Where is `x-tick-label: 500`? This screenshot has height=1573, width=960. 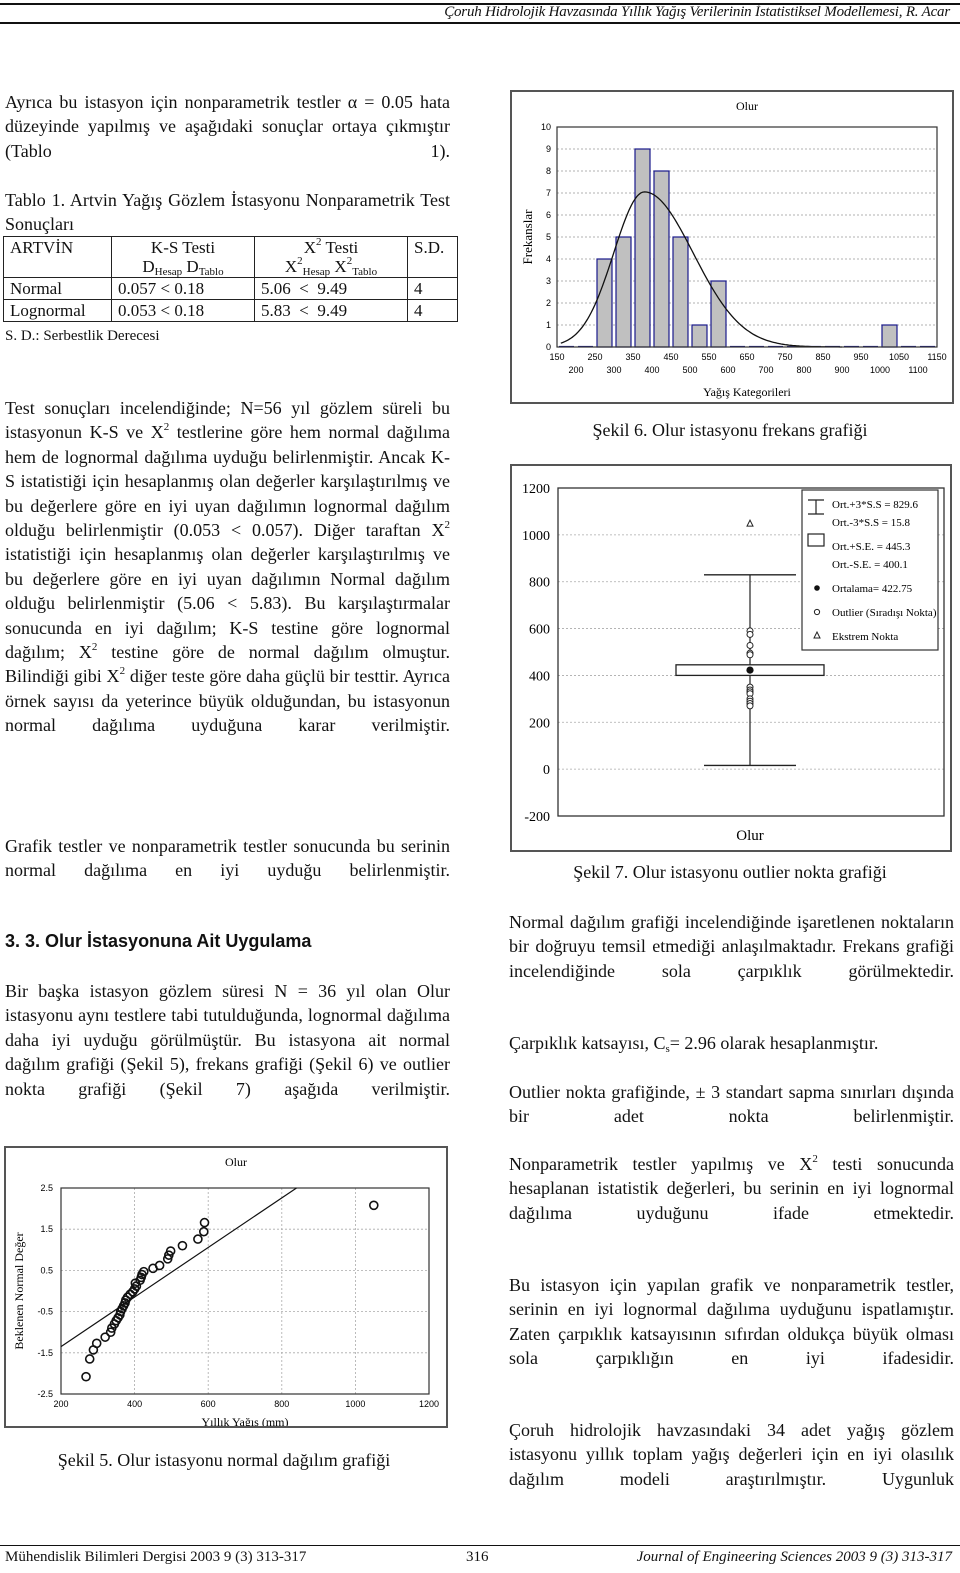
x-tick-label: 500 is located at coordinates (689, 370).